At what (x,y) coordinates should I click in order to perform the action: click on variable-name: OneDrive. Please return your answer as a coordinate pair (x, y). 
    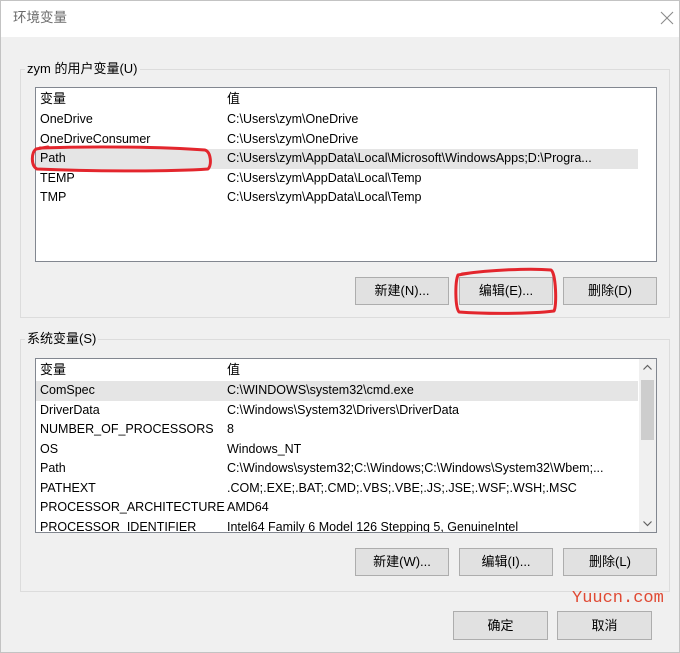
    Looking at the image, I should click on (66, 119).